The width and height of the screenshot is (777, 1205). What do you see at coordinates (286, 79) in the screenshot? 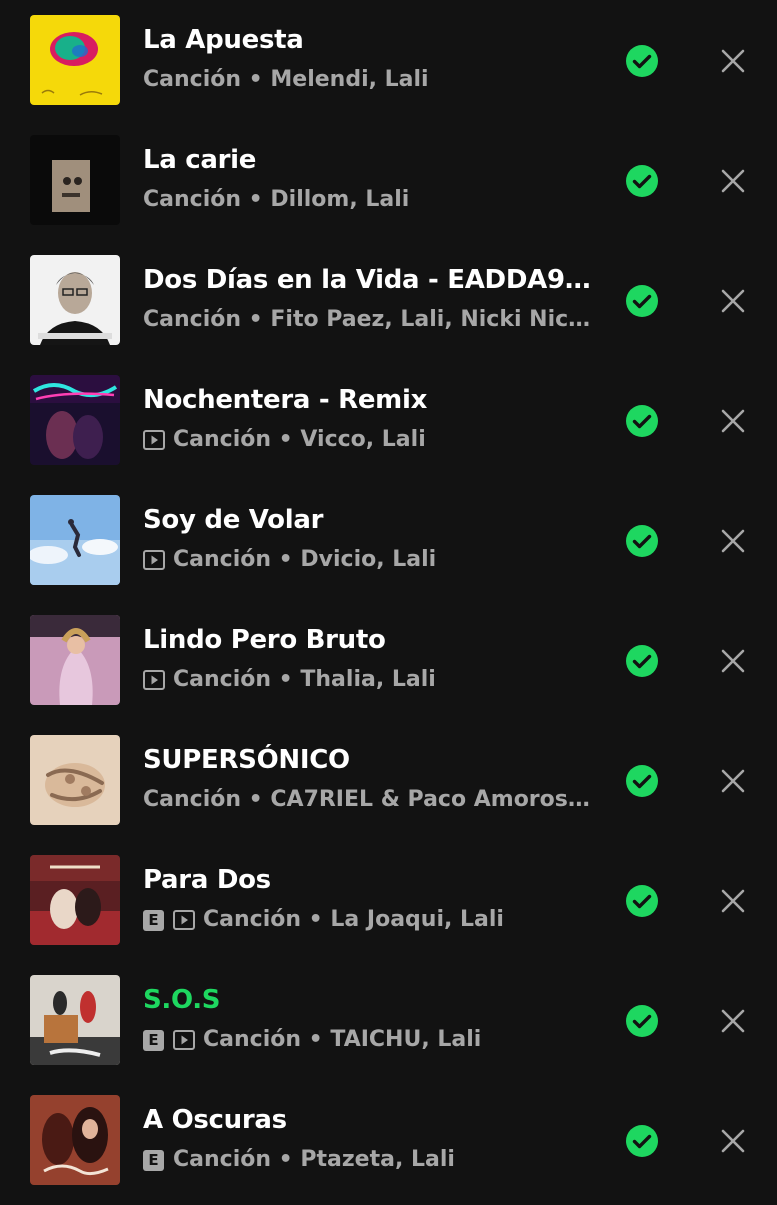
I see `track-subtitle: Canción • Melendi, Lali` at bounding box center [286, 79].